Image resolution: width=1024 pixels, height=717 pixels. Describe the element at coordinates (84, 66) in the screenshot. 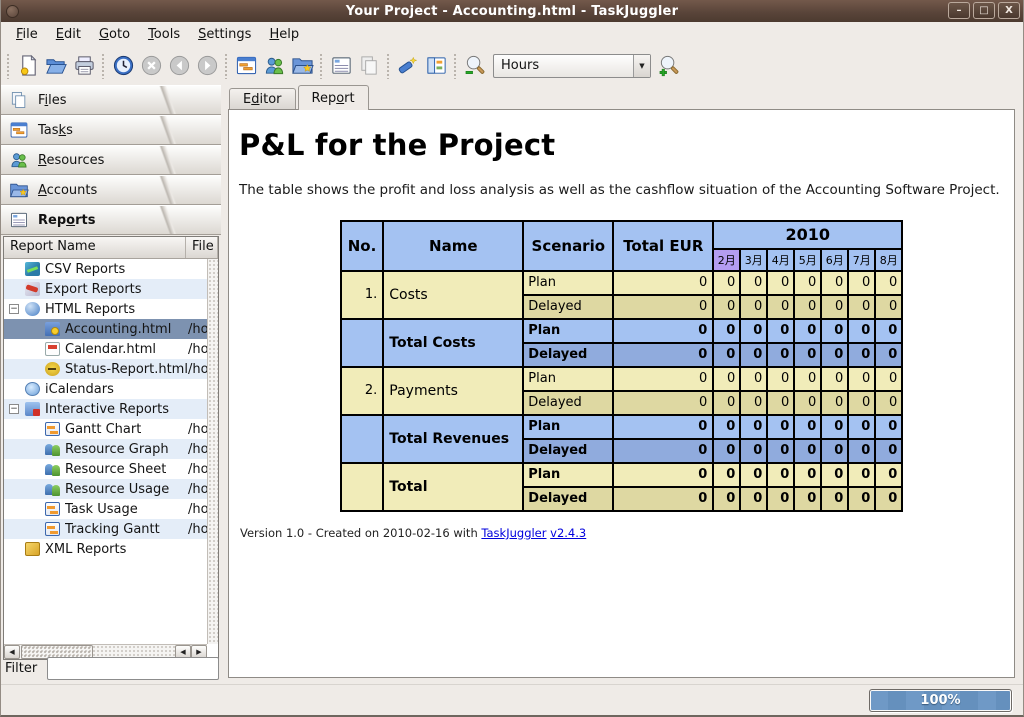

I see `print-button` at that location.